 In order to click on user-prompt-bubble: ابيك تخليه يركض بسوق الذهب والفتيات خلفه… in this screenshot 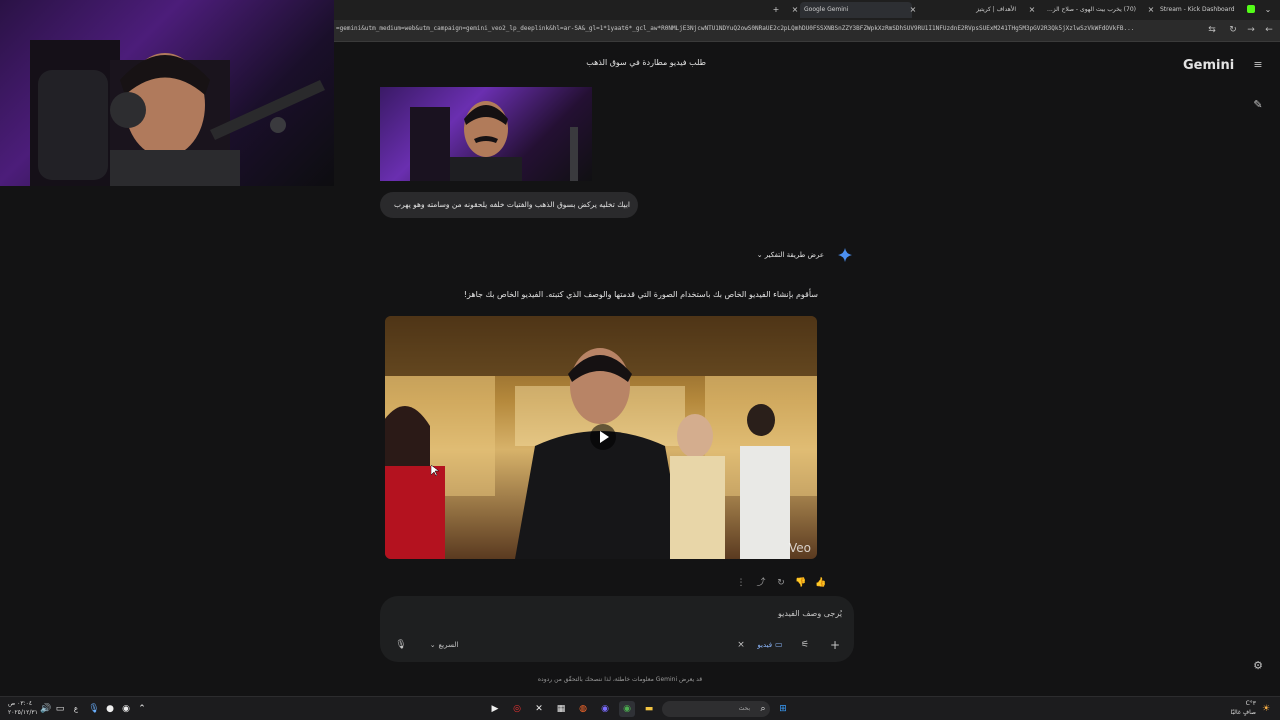, I will do `click(509, 205)`.